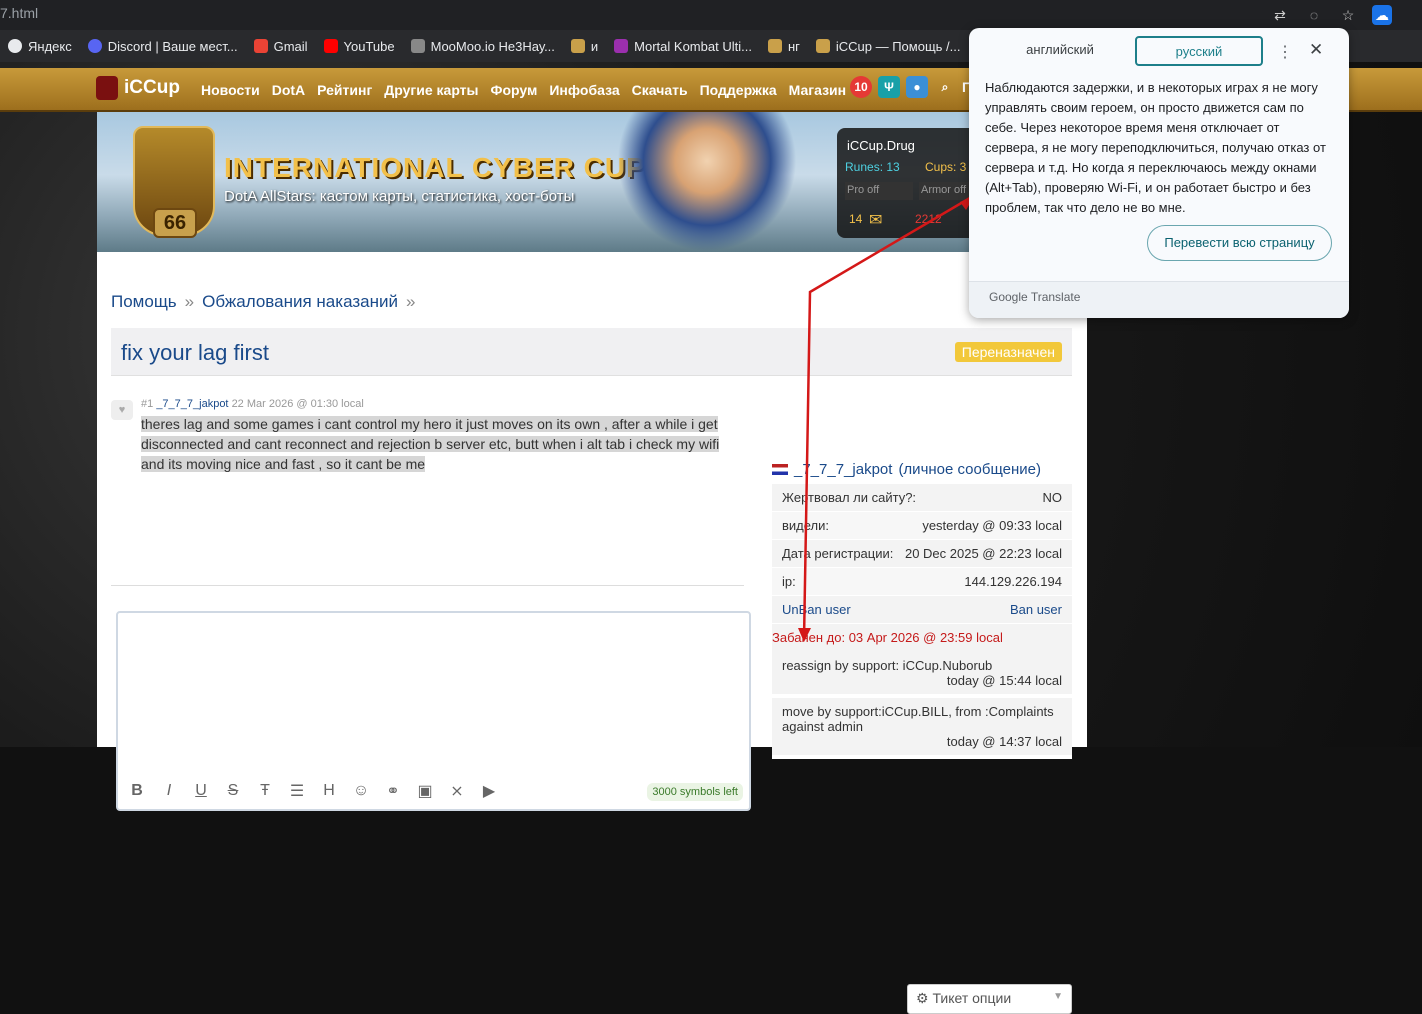 Image resolution: width=1422 pixels, height=1014 pixels. What do you see at coordinates (738, 90) in the screenshot?
I see `nav-support: Поддержка` at bounding box center [738, 90].